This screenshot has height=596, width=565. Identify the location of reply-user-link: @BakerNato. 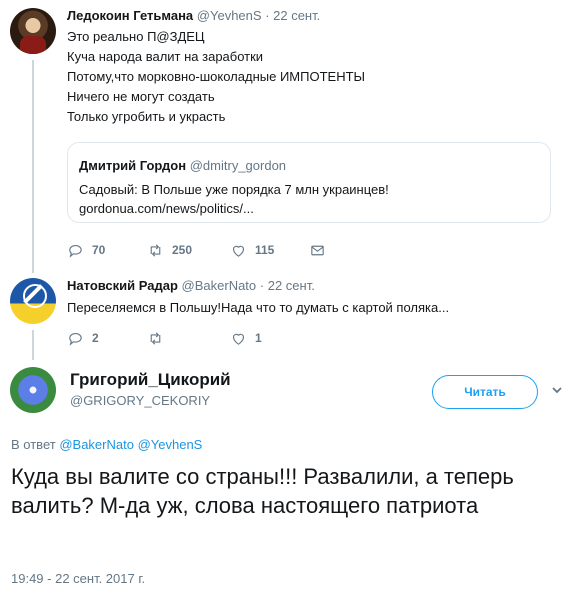
(96, 444).